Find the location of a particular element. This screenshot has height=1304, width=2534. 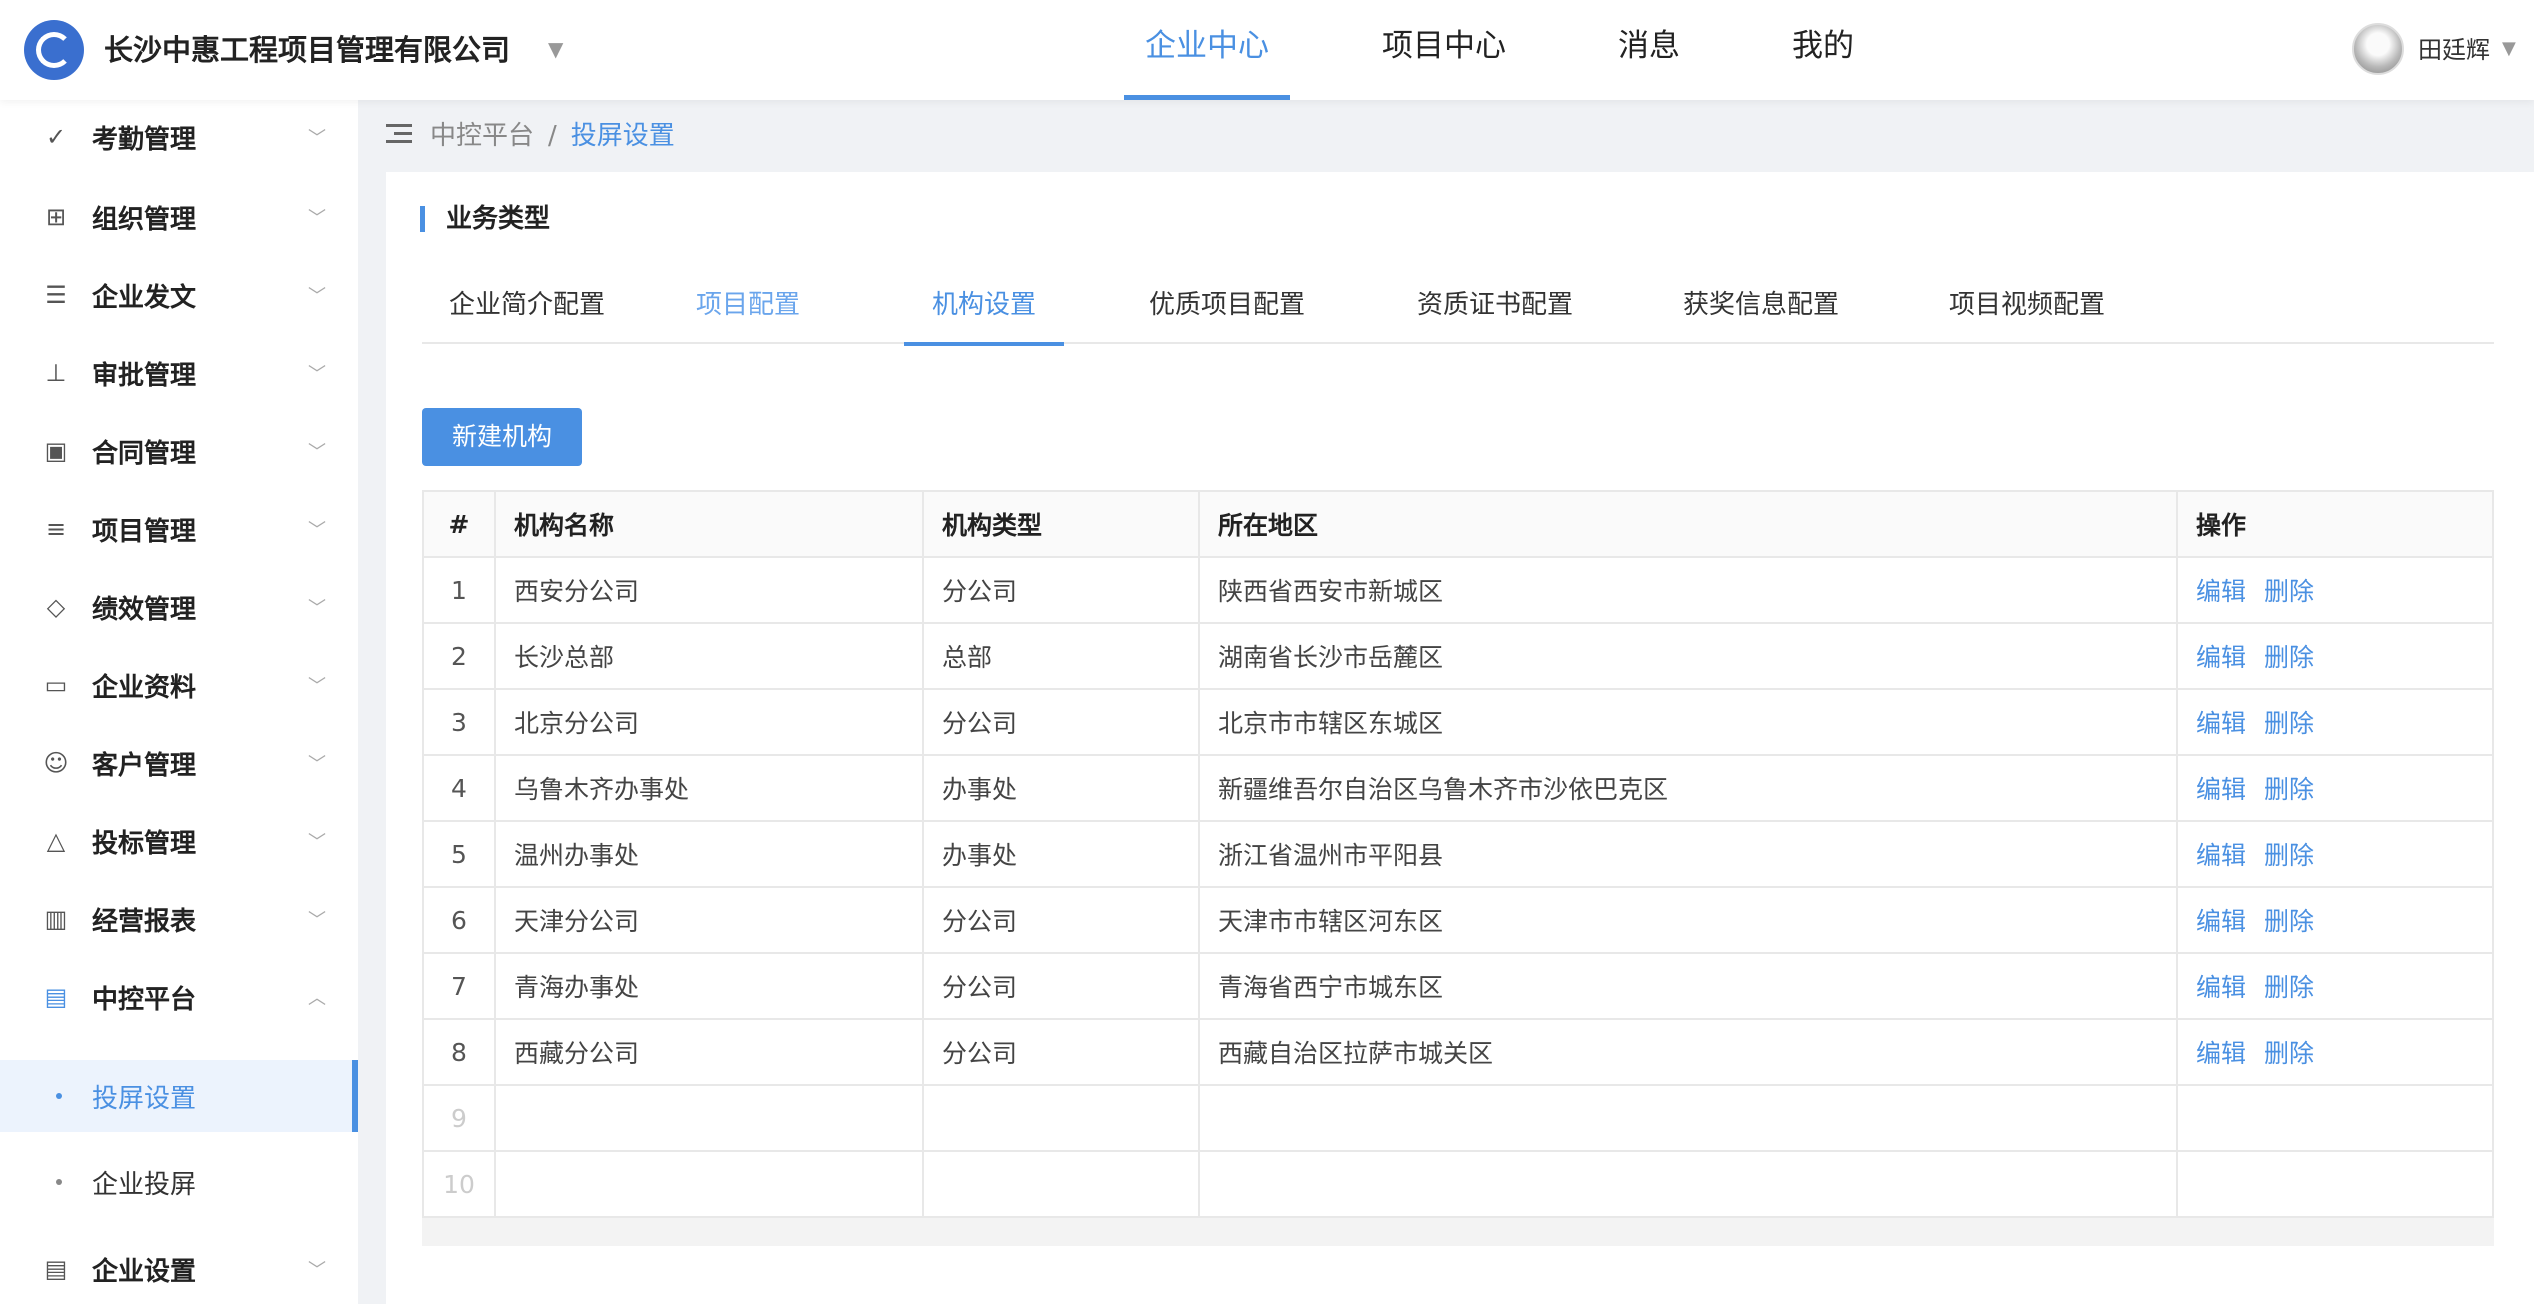

sidebar-item-5: ≡ 项目管理 ﹀ is located at coordinates (179, 529).